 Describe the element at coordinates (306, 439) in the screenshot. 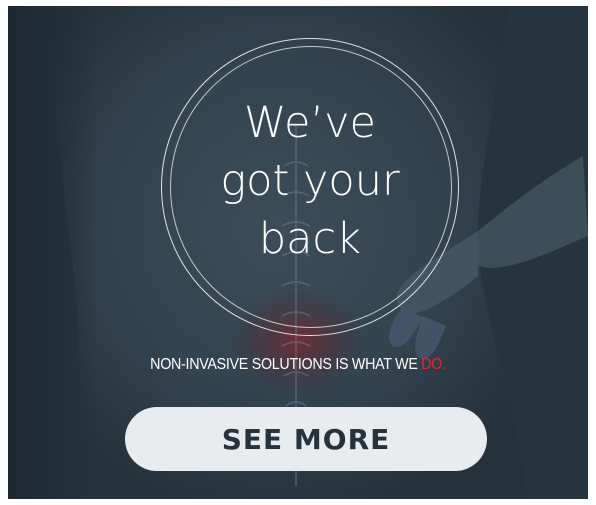

I see `see-more-button: SEE MORE` at that location.